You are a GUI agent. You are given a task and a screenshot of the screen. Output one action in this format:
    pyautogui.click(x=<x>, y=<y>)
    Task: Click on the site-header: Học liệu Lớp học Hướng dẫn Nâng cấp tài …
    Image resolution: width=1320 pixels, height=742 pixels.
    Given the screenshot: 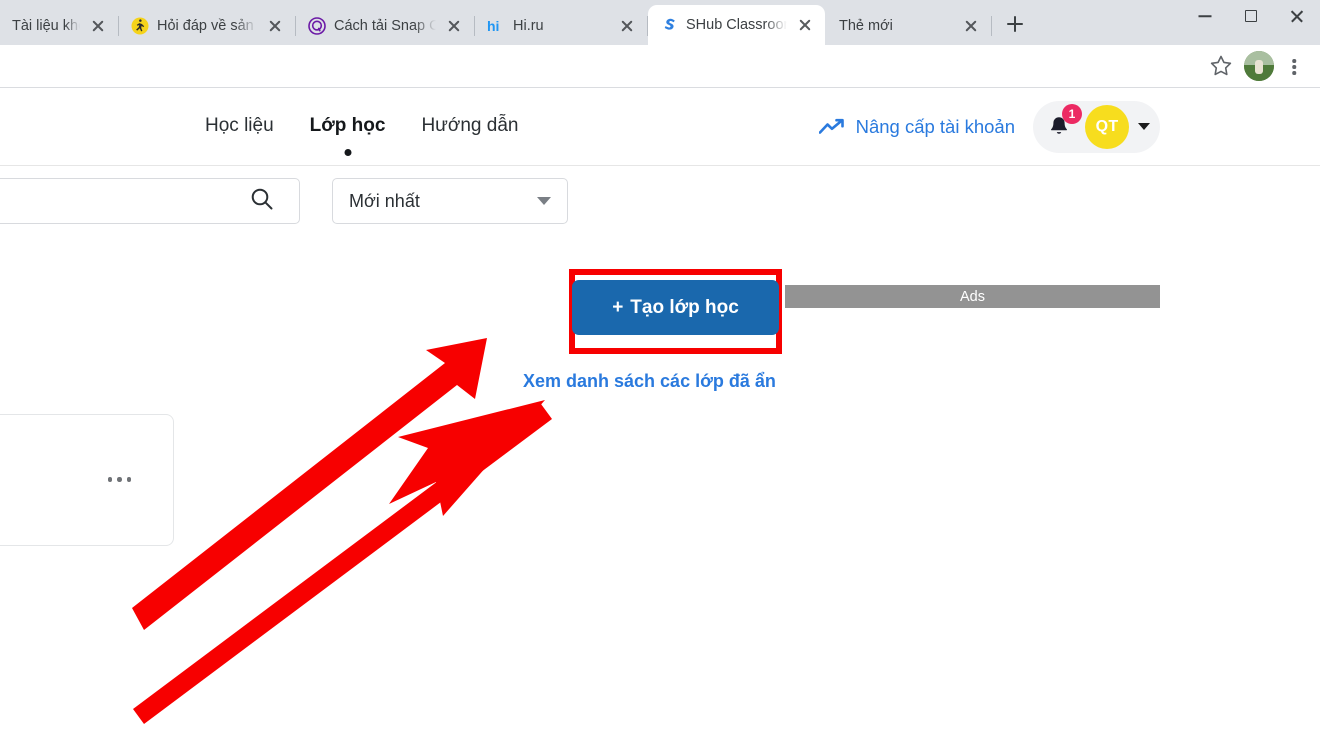 What is the action you would take?
    pyautogui.click(x=660, y=127)
    